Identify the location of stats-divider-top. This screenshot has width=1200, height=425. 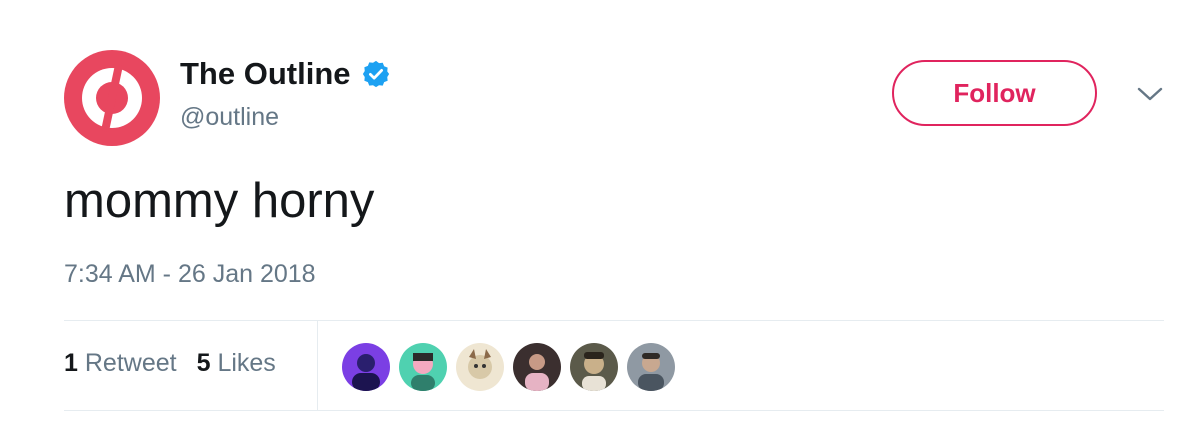
(614, 320).